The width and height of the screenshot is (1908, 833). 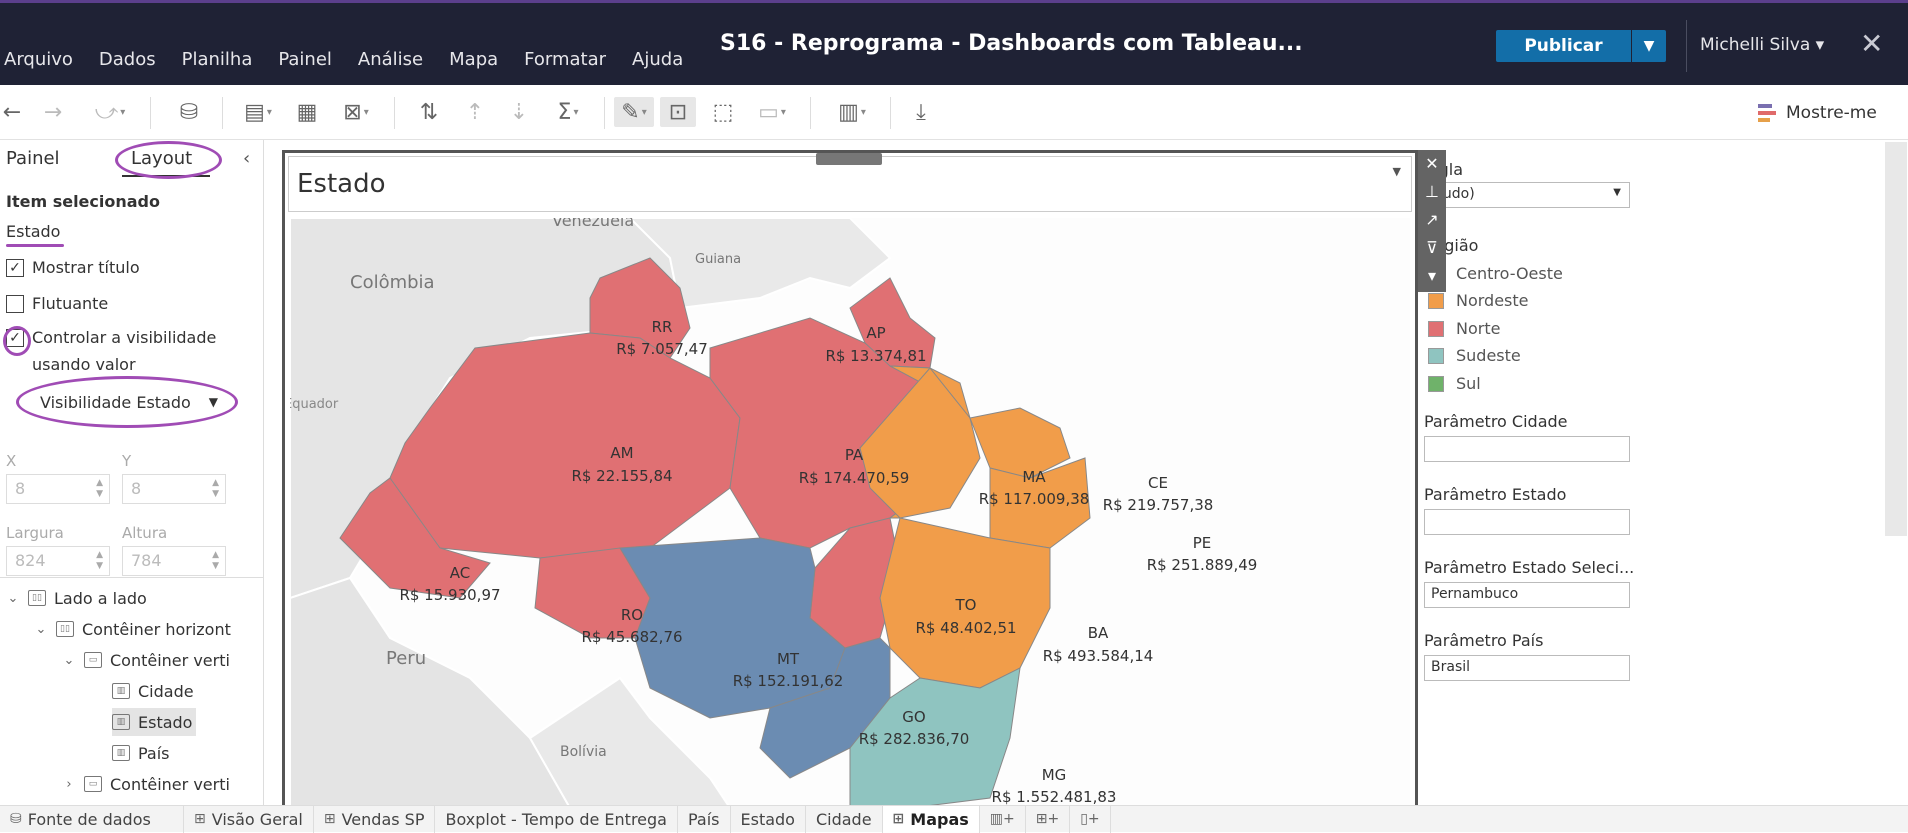 I want to click on tab-cidade: Cidade, so click(x=844, y=819).